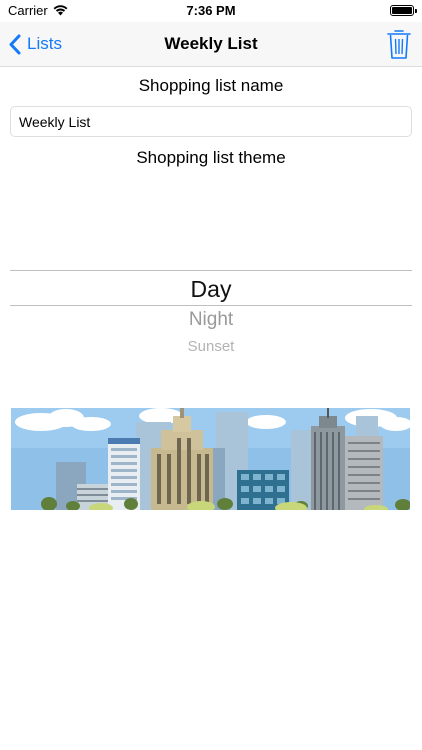 The width and height of the screenshot is (422, 750). Describe the element at coordinates (211, 289) in the screenshot. I see `picker-option-day: Day` at that location.